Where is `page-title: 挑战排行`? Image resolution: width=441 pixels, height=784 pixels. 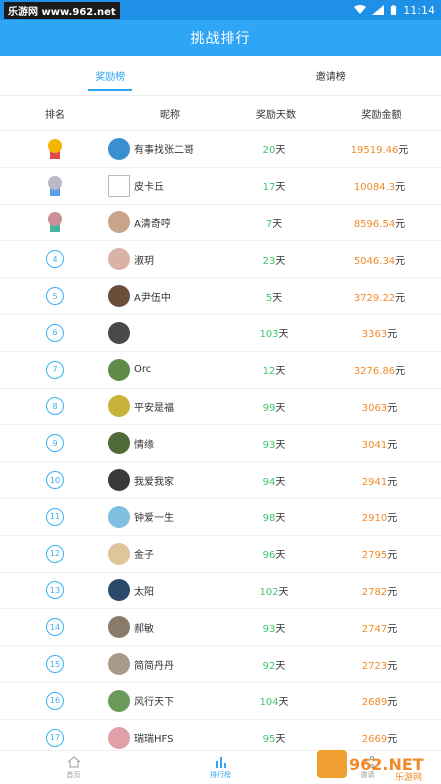
page-title: 挑战排行 is located at coordinates (220, 39).